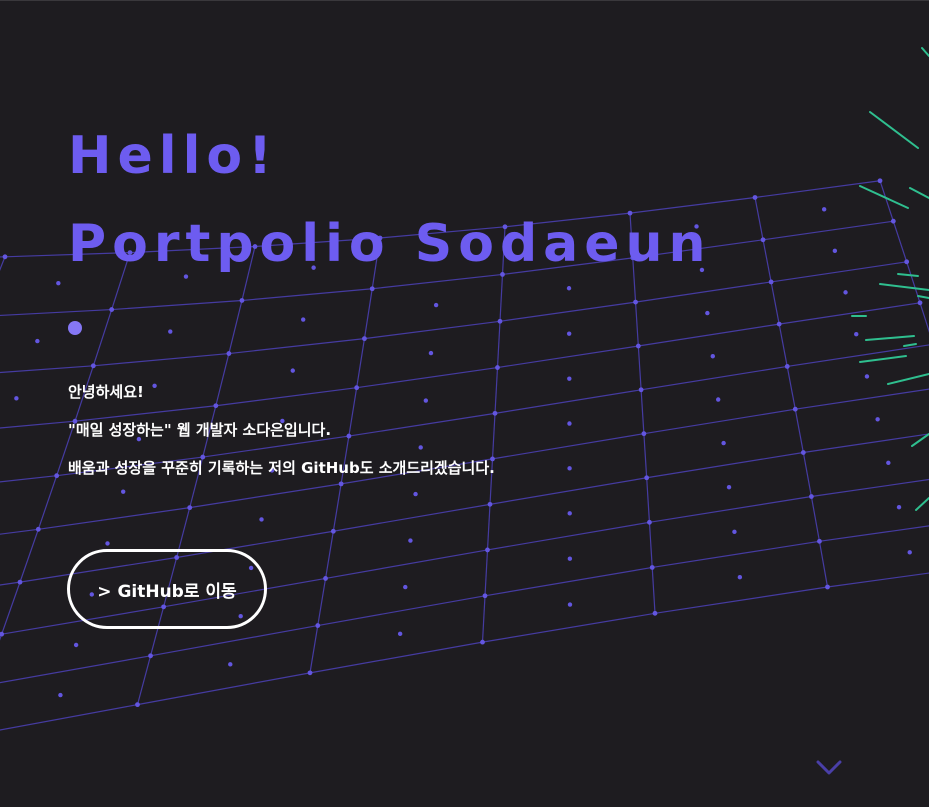 This screenshot has height=807, width=929. Describe the element at coordinates (829, 768) in the screenshot. I see `chevron-down-icon` at that location.